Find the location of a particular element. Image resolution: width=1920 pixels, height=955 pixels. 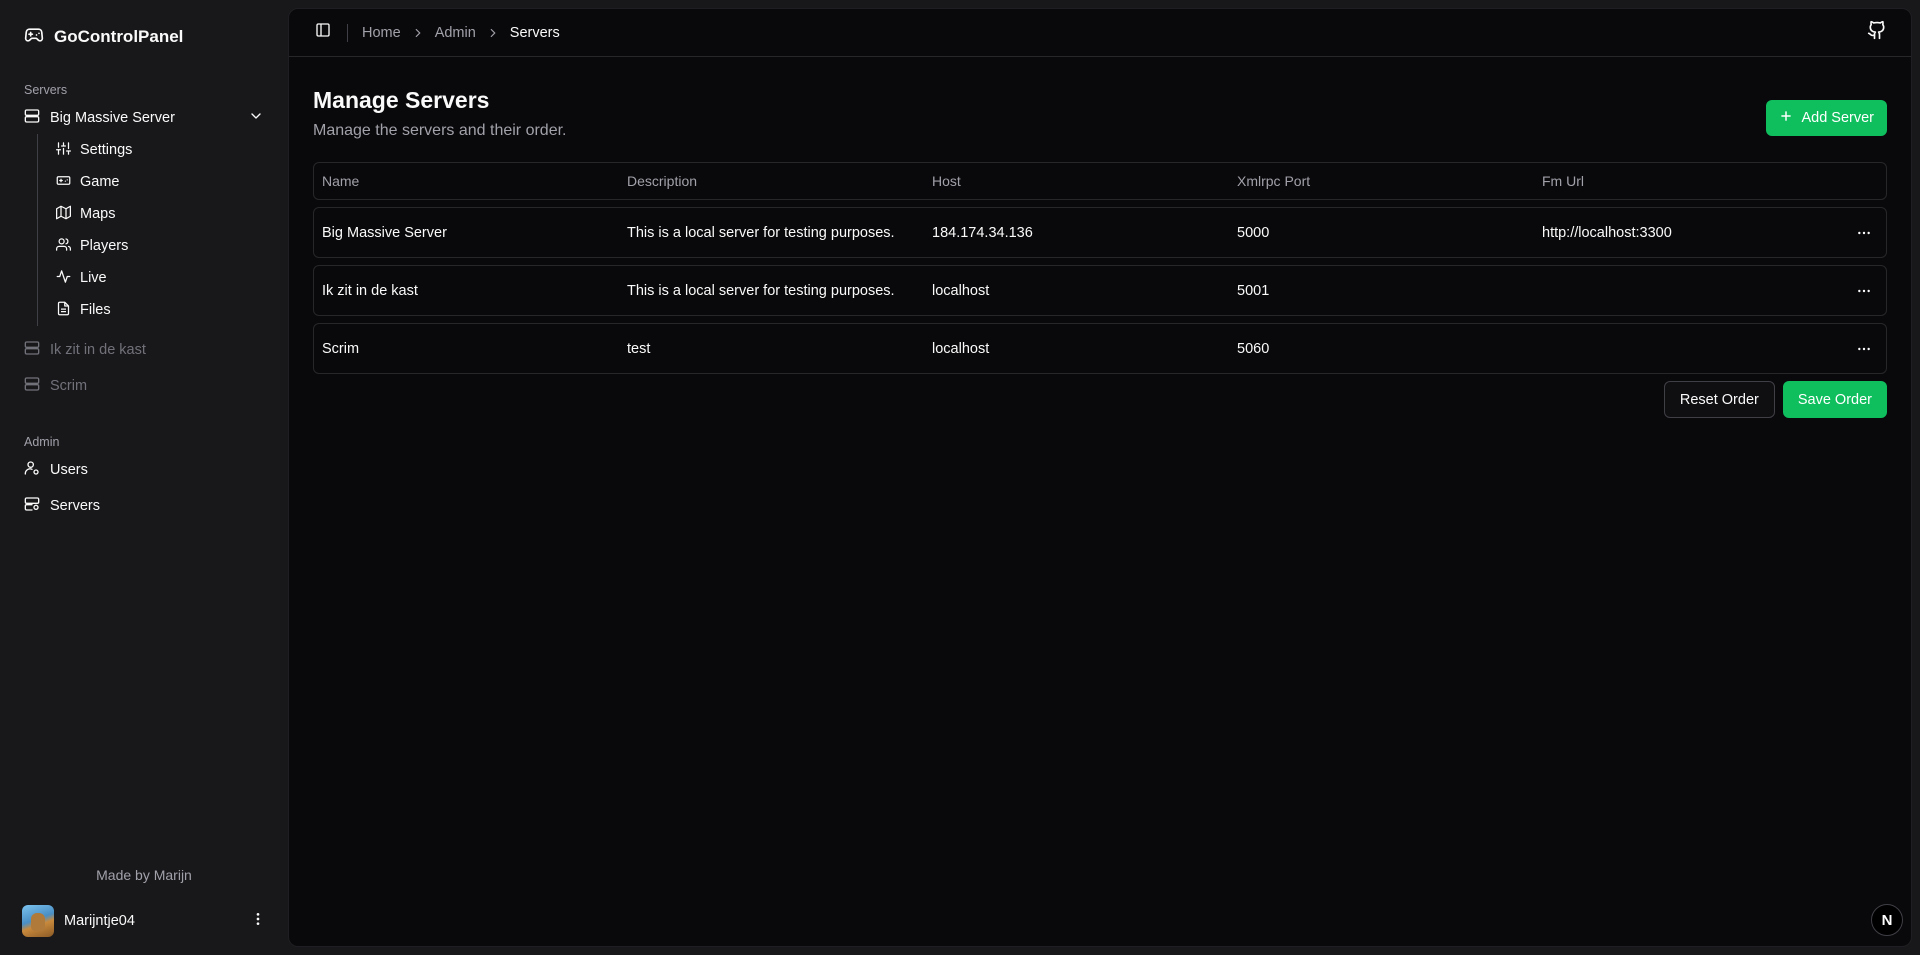

cell-name: Ik zit in de kast is located at coordinates (370, 290).